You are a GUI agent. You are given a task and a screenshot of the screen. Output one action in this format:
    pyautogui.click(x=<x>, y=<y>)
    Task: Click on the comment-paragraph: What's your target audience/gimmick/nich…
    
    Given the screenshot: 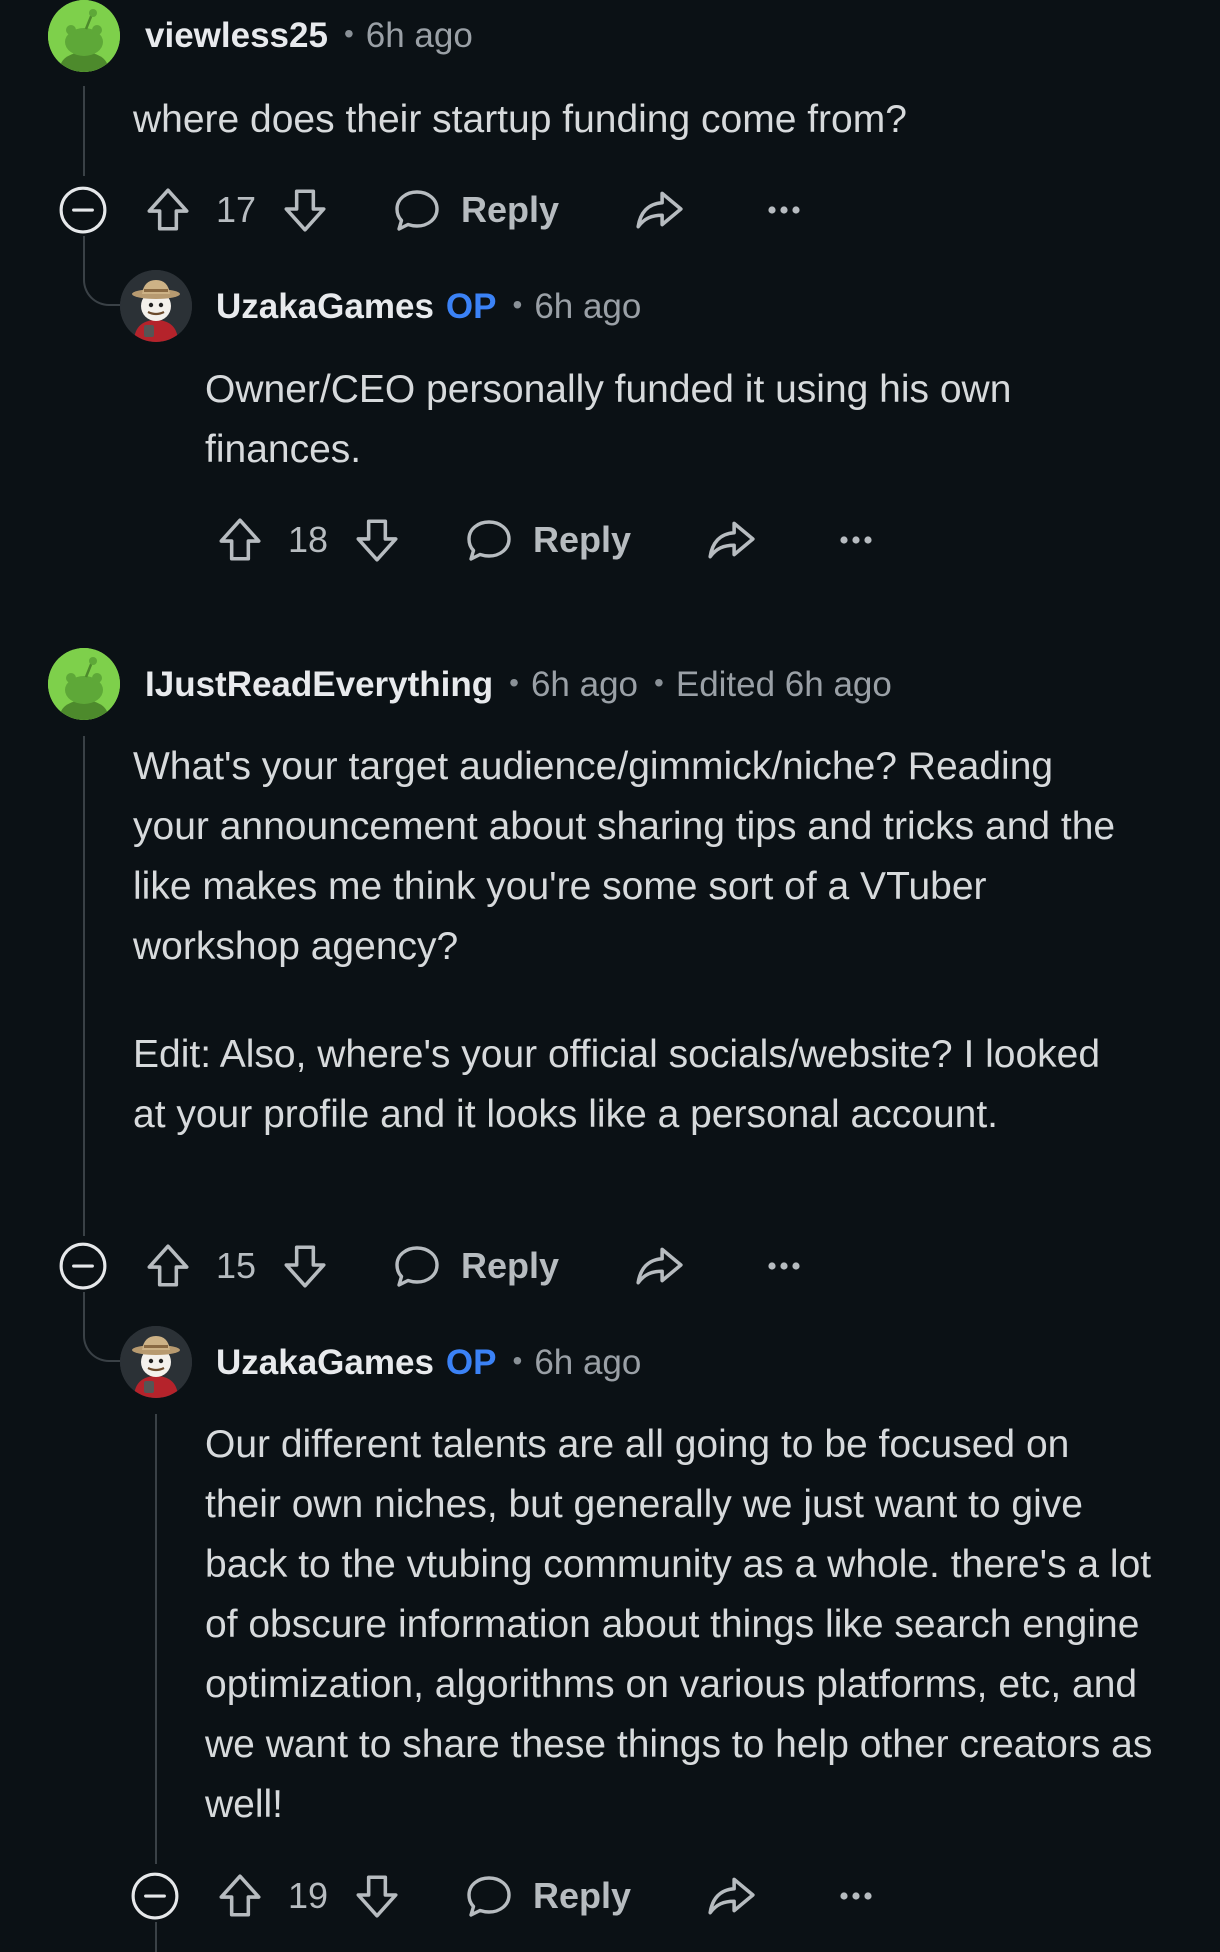 What is the action you would take?
    pyautogui.click(x=624, y=856)
    